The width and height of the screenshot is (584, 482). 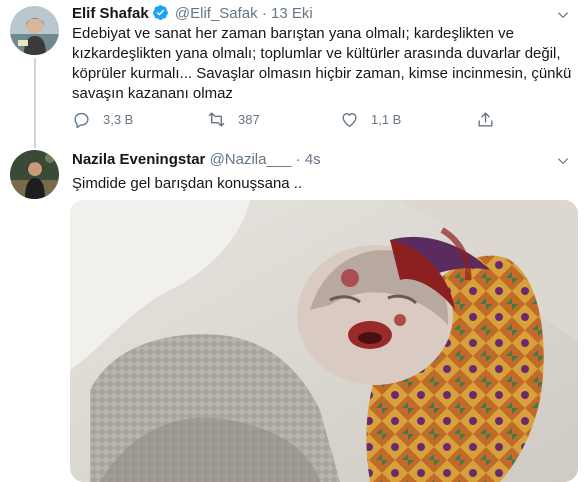 I want to click on retweet-button: 387, so click(x=233, y=119).